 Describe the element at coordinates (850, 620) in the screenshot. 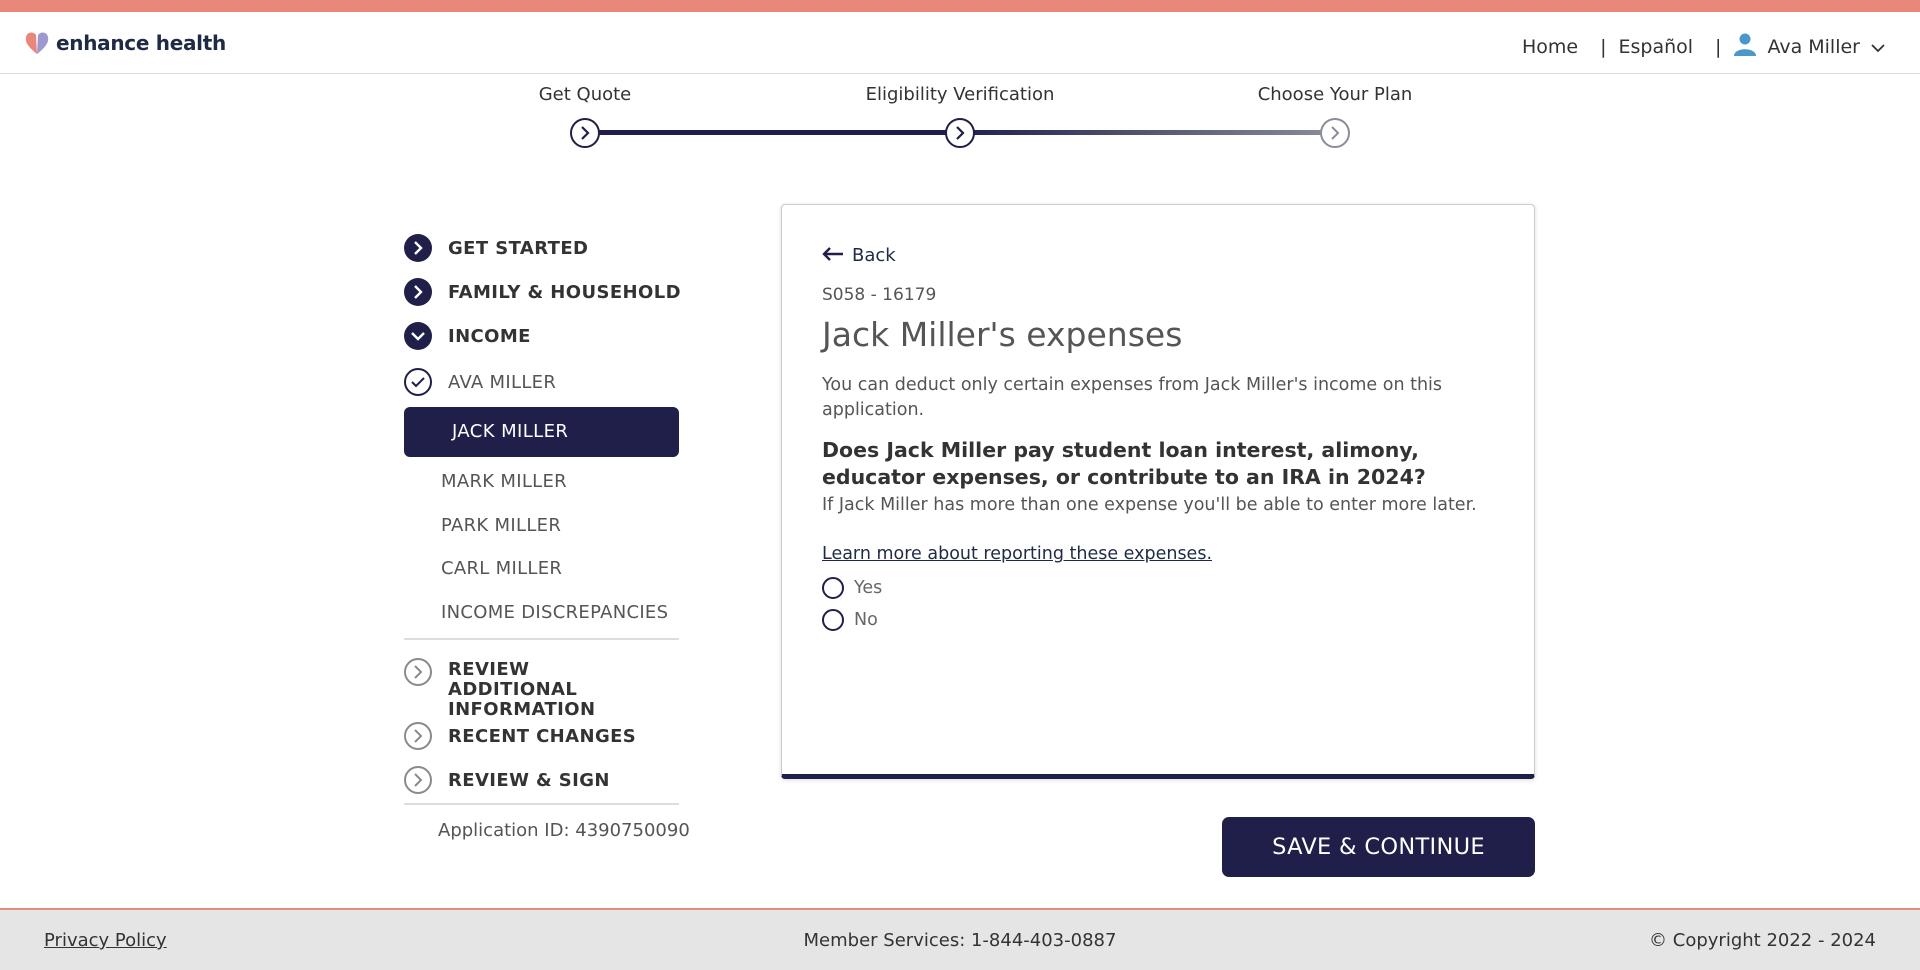

I see `radio-no: No` at that location.